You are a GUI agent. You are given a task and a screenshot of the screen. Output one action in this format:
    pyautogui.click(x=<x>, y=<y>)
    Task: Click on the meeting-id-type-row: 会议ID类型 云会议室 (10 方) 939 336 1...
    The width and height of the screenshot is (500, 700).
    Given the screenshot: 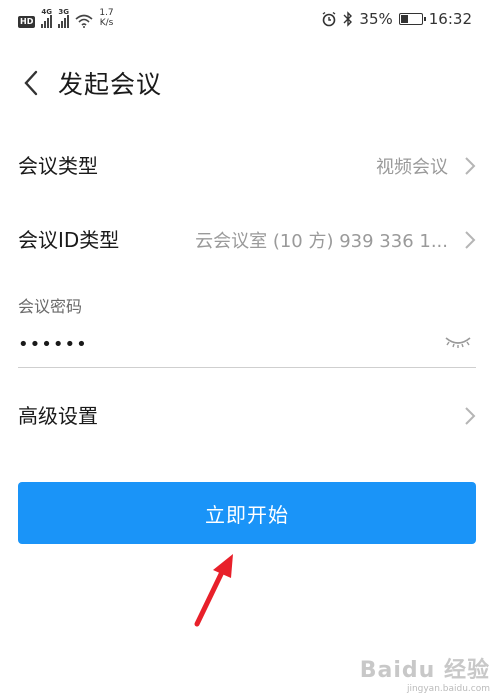 What is the action you would take?
    pyautogui.click(x=250, y=240)
    